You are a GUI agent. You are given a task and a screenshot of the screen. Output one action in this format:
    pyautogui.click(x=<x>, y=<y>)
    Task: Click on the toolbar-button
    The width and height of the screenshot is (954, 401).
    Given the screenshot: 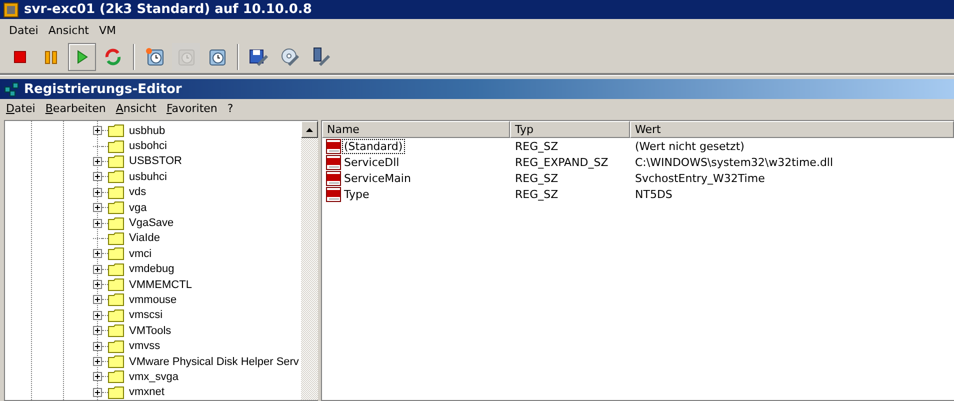 What is the action you would take?
    pyautogui.click(x=82, y=57)
    